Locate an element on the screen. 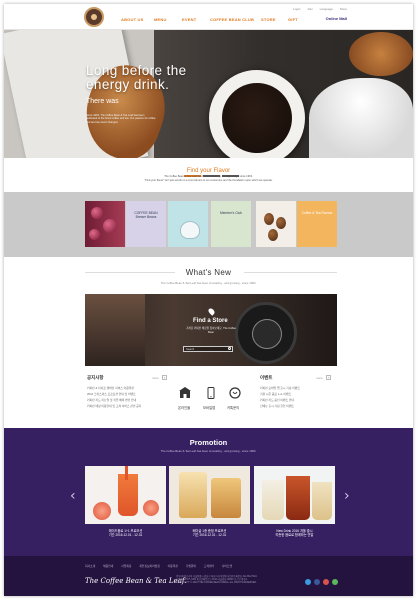  straw-image is located at coordinates (126, 473).